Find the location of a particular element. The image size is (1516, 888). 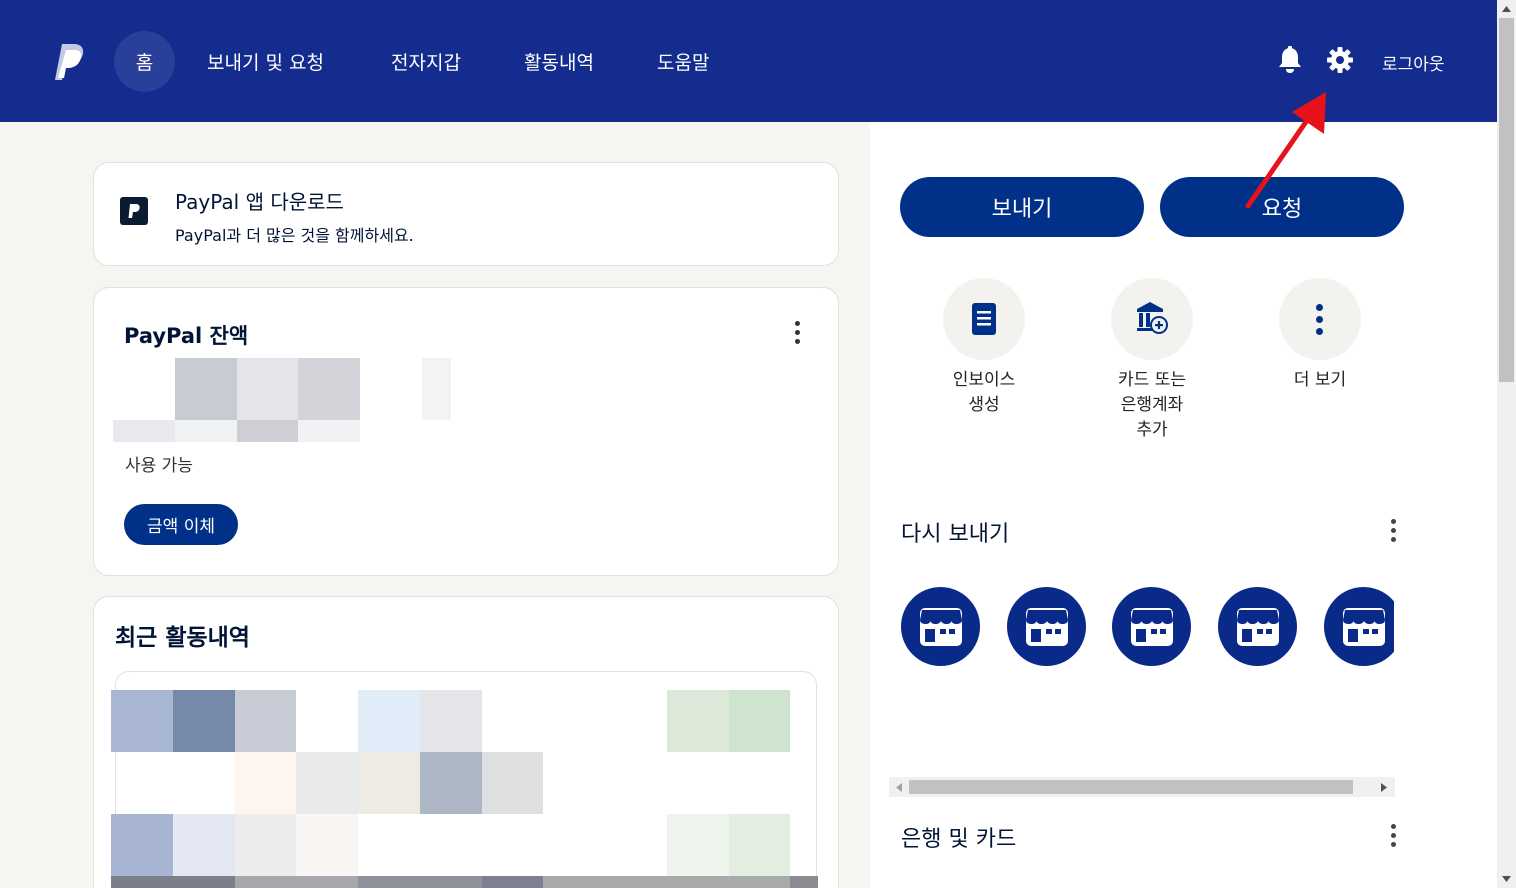

balance-more-icon is located at coordinates (798, 333).